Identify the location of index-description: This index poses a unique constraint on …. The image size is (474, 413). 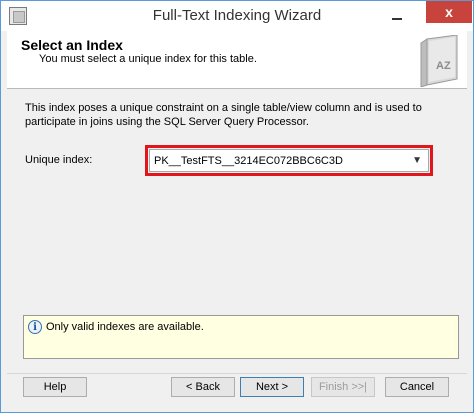
(223, 115).